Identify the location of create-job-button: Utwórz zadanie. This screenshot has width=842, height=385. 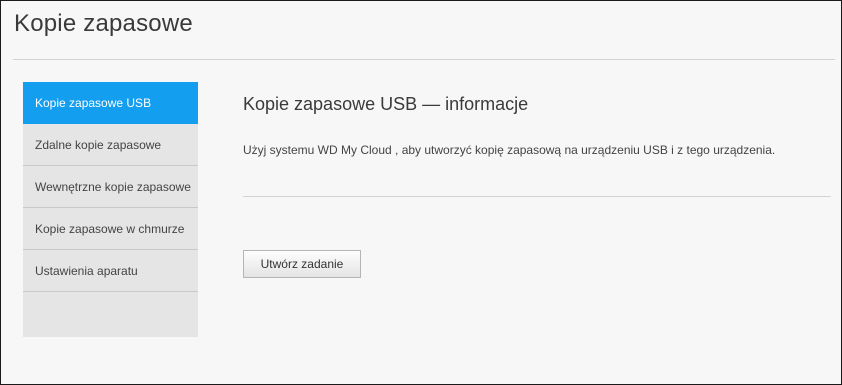
(302, 264).